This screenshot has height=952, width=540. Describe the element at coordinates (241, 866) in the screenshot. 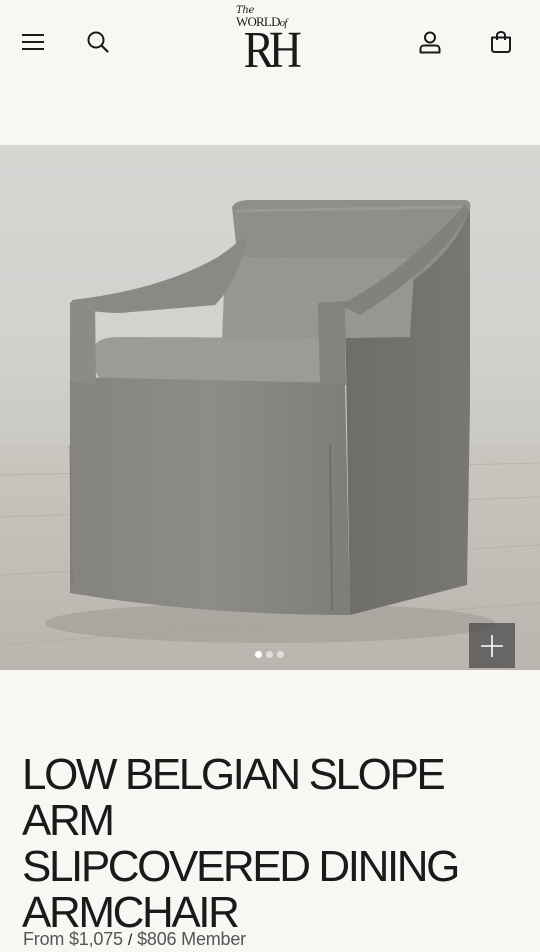

I see `title-line: SLIPCOVERED DINING` at that location.